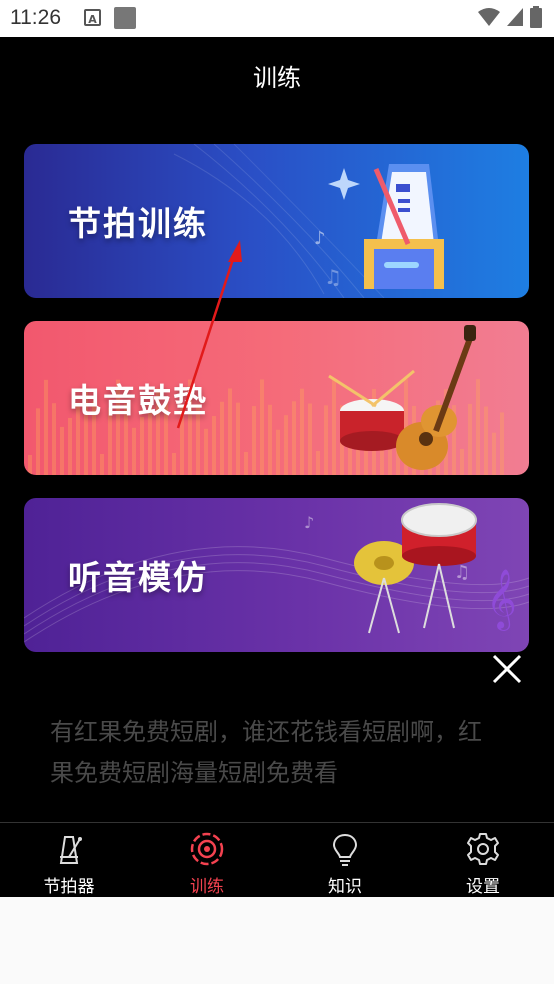 This screenshot has width=554, height=984. Describe the element at coordinates (35, 17) in the screenshot. I see `status-time: 11:26` at that location.